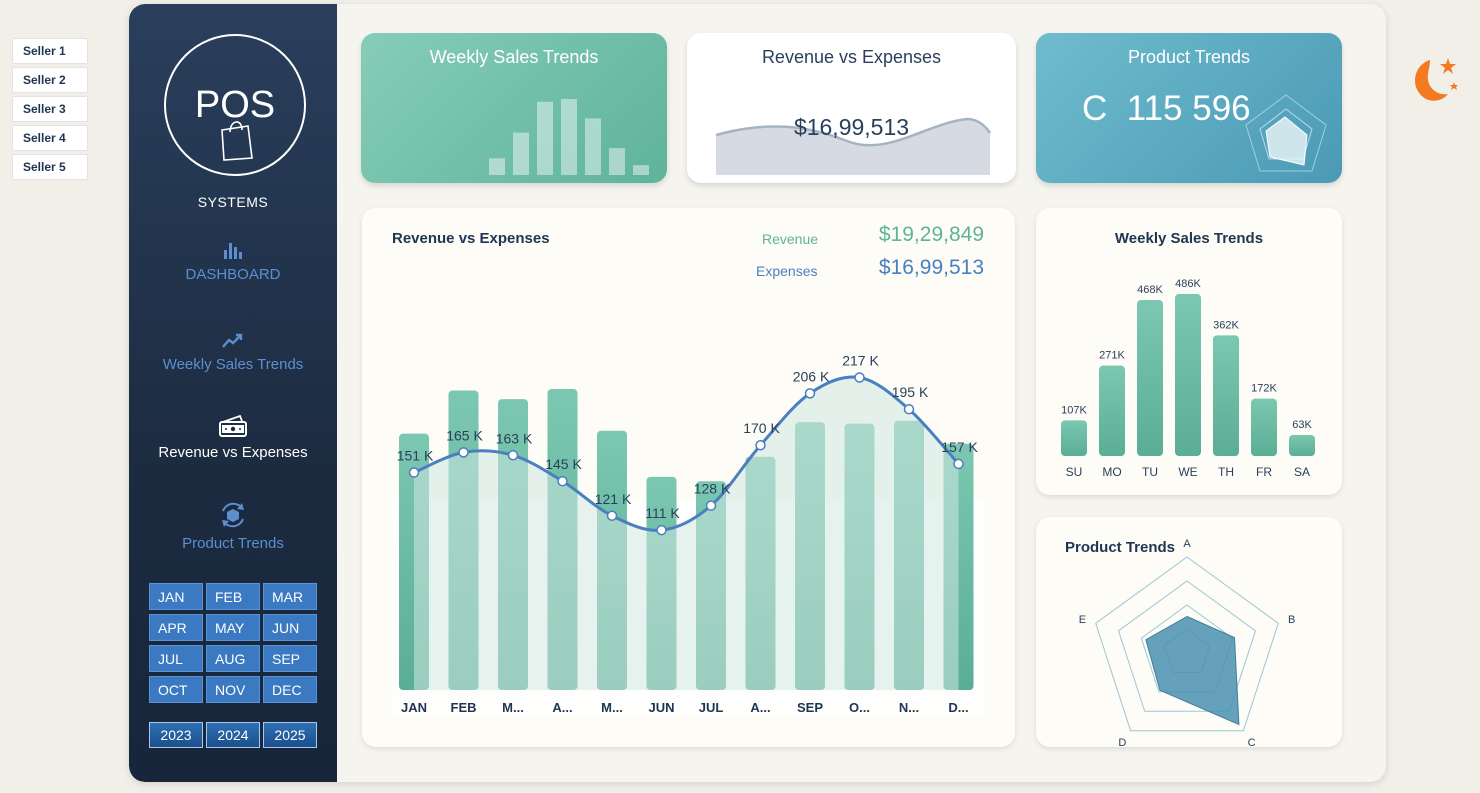 Image resolution: width=1480 pixels, height=793 pixels. What do you see at coordinates (290, 596) in the screenshot?
I see `month-mar-button: MAR` at bounding box center [290, 596].